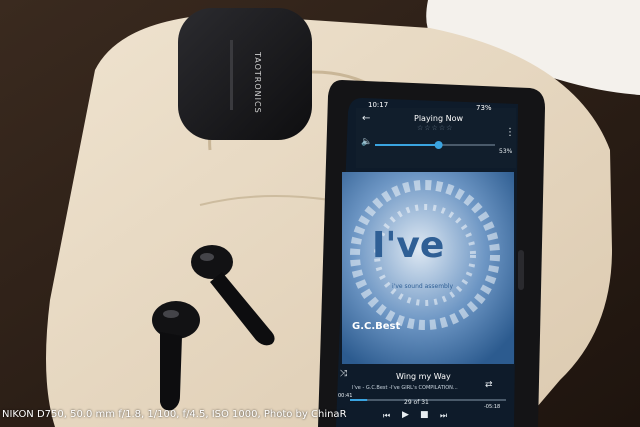  Describe the element at coordinates (231, 75) in the screenshot. I see `earbud-case-lid-seam` at that location.